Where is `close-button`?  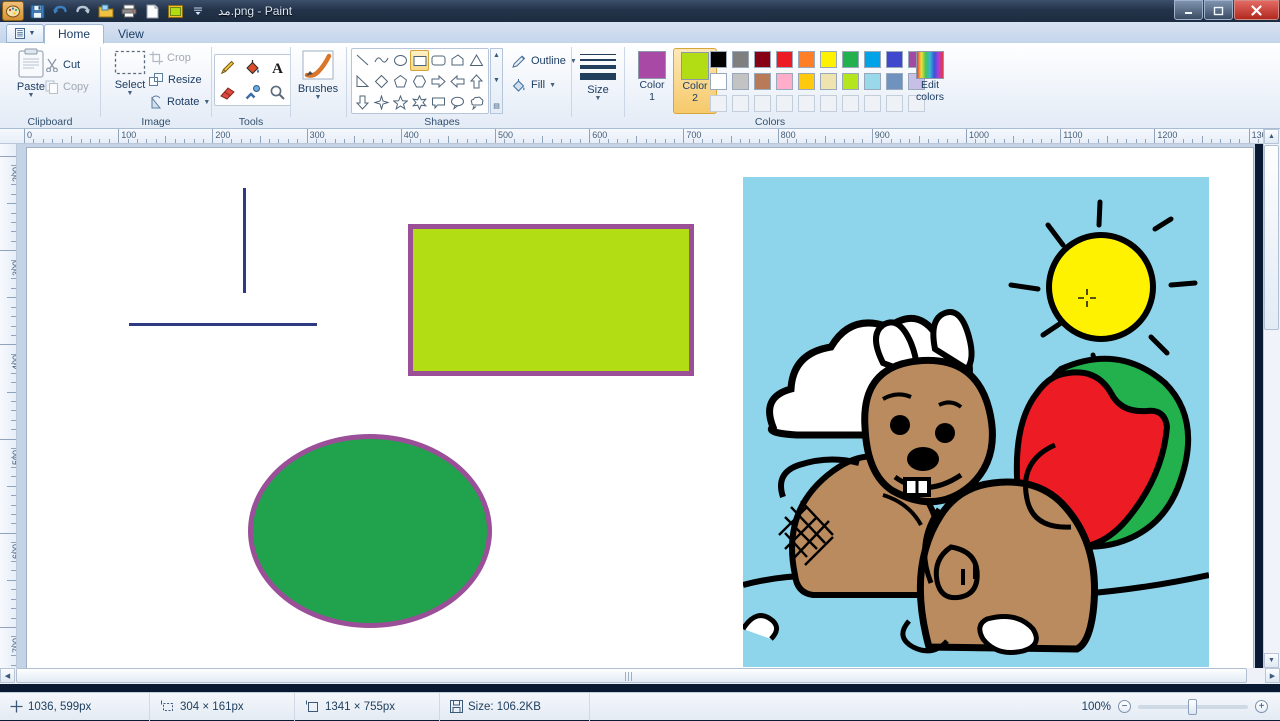 close-button is located at coordinates (1256, 10).